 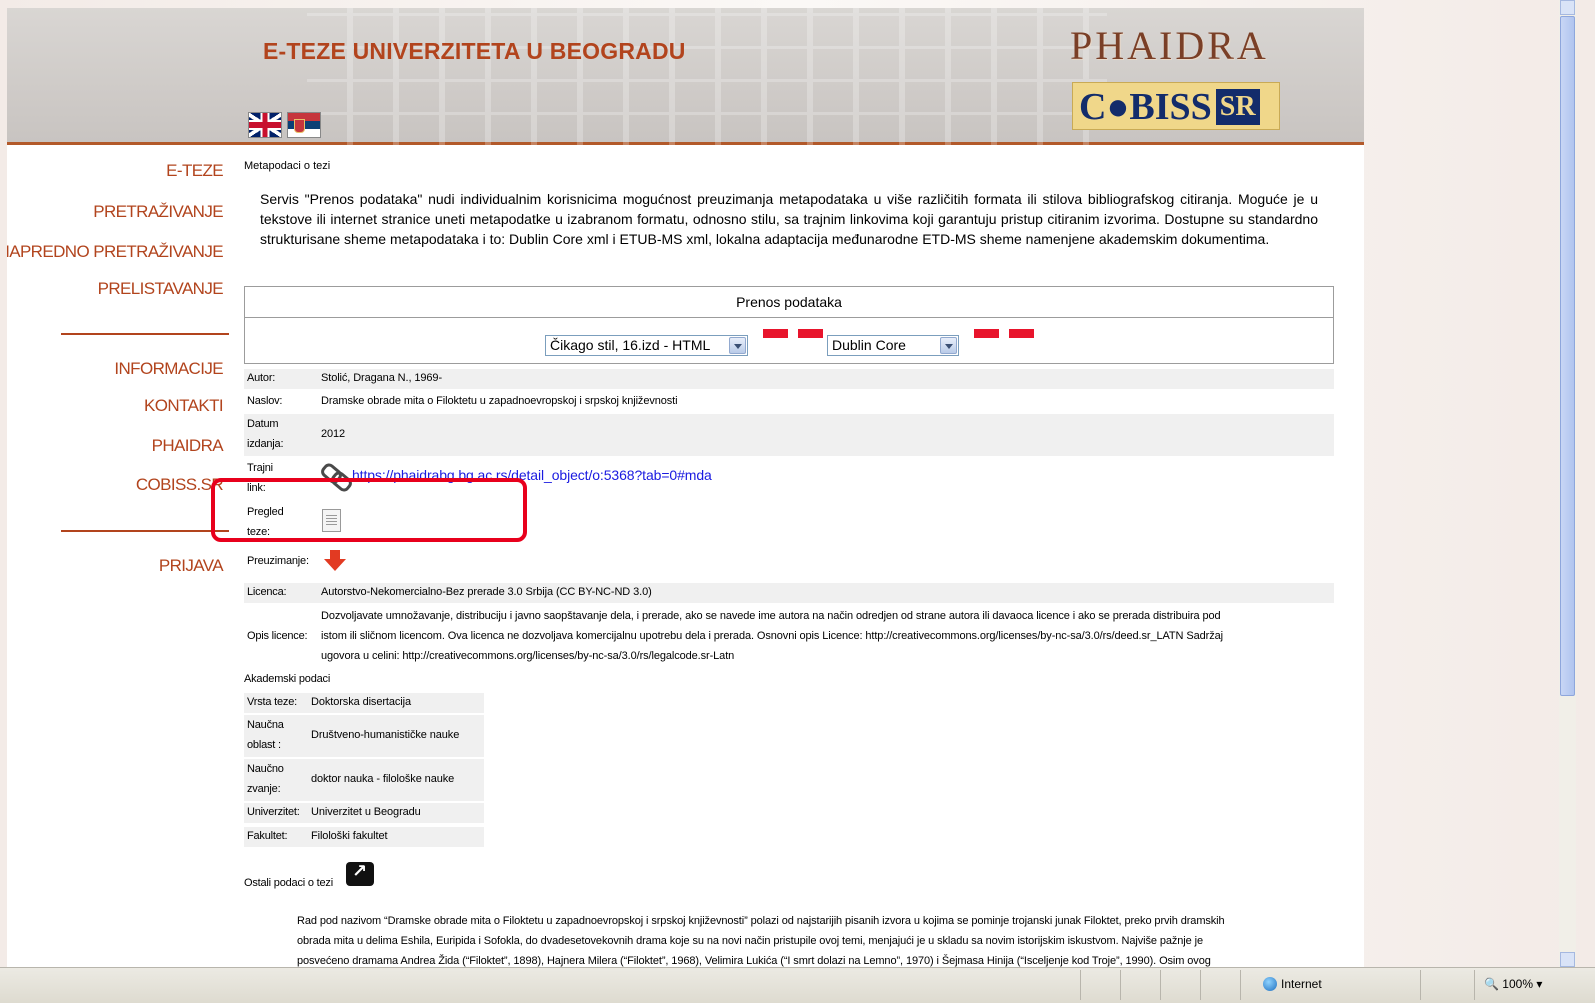 What do you see at coordinates (188, 446) in the screenshot?
I see `nav-item-phaidra: PHAIDRA` at bounding box center [188, 446].